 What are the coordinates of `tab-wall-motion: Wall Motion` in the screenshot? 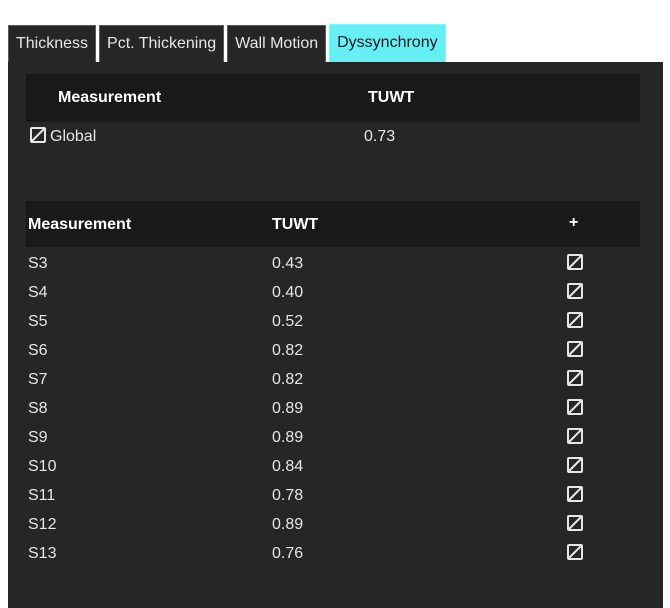 It's located at (277, 43).